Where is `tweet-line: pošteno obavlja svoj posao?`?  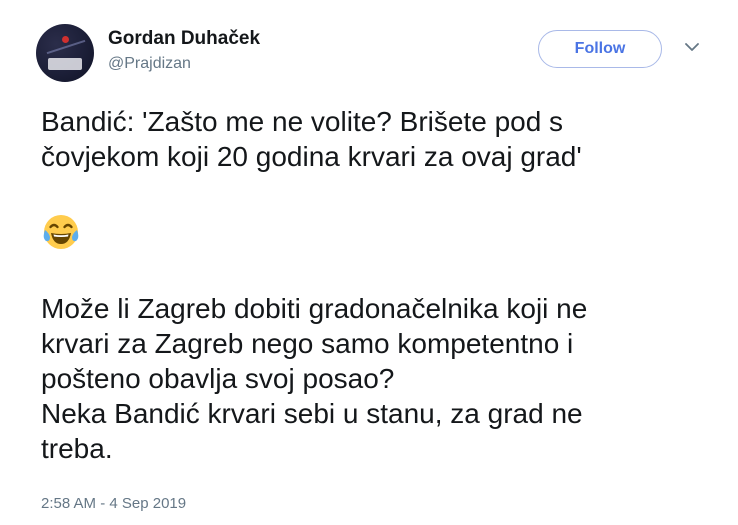 tweet-line: pošteno obavlja svoj posao? is located at coordinates (218, 378).